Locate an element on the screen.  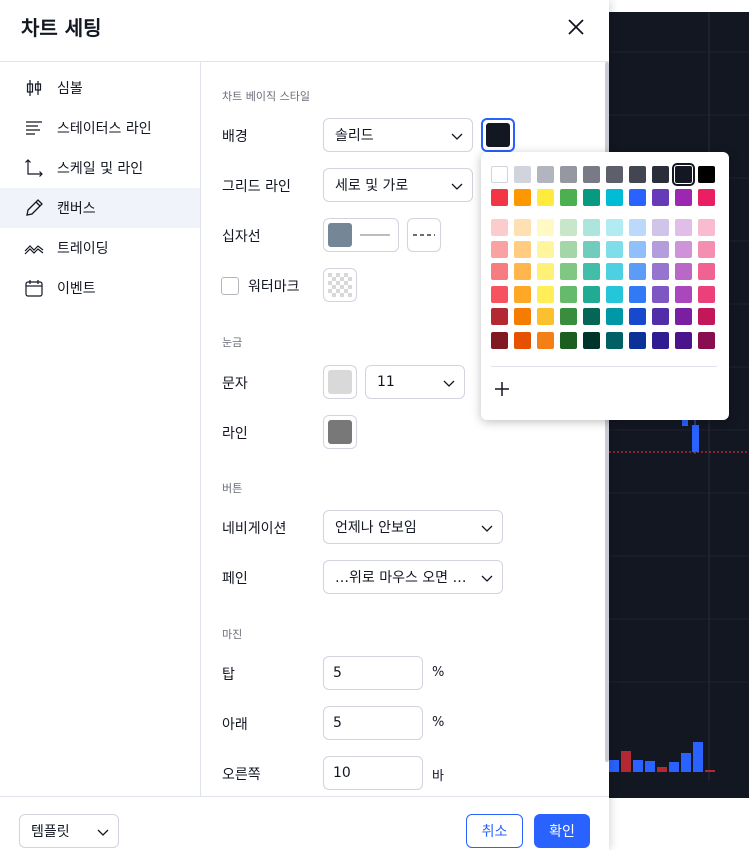
bottom-margin-input: 5 is located at coordinates (373, 723).